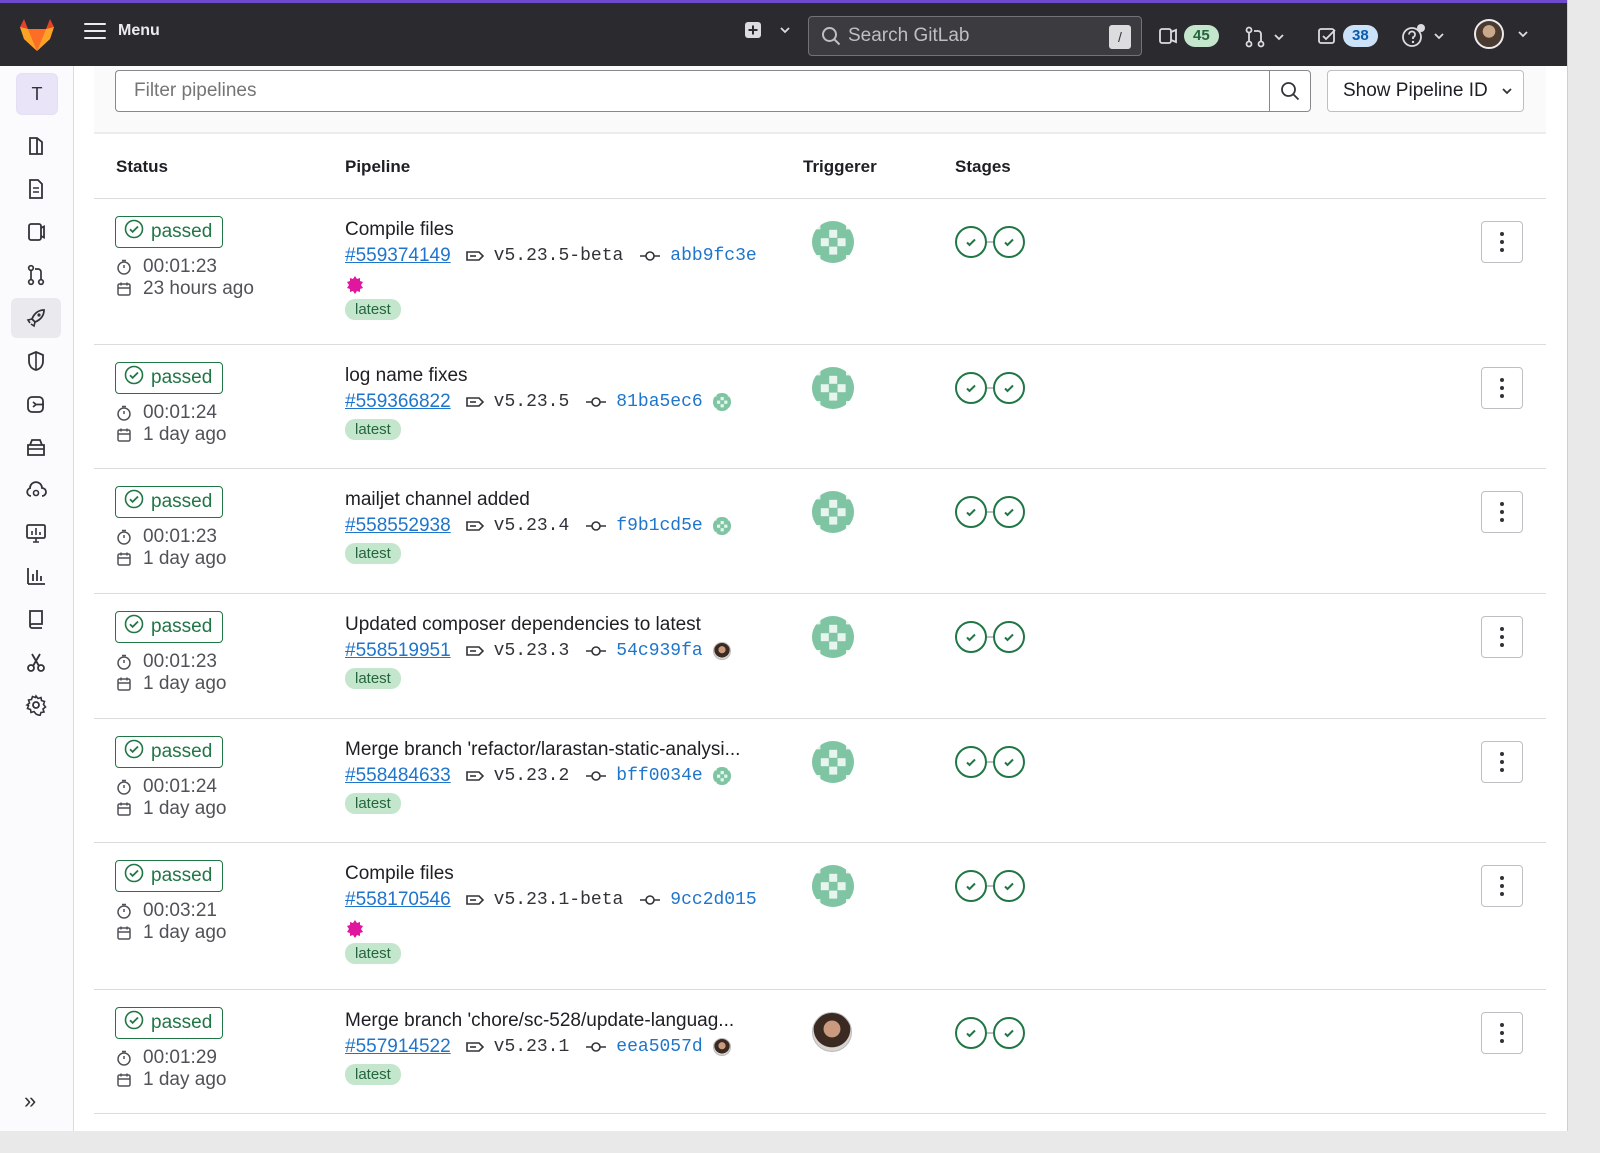  Describe the element at coordinates (36, 576) in the screenshot. I see `sidebar-item-analytics` at that location.